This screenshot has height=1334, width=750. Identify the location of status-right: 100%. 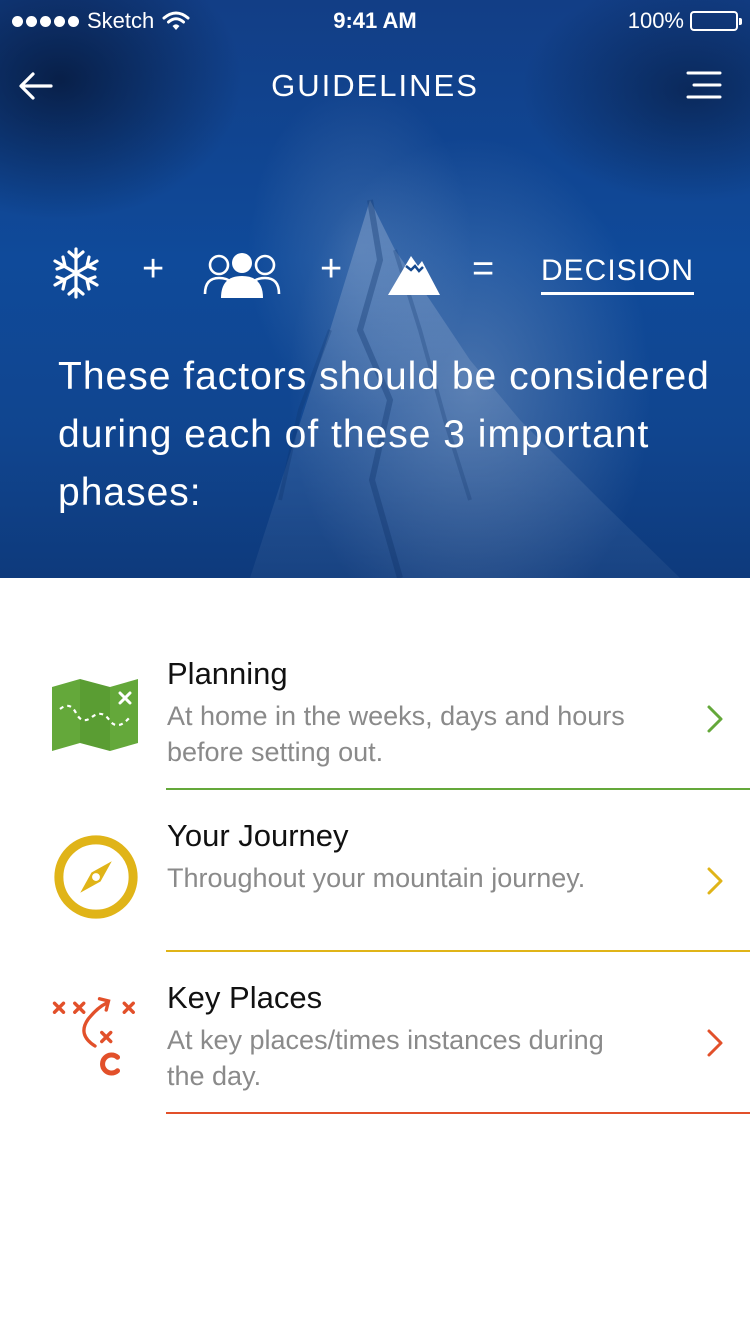
(684, 21).